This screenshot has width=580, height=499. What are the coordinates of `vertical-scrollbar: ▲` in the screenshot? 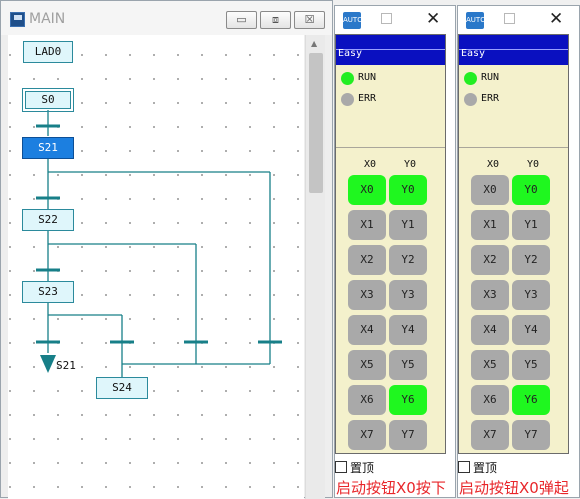 It's located at (315, 267).